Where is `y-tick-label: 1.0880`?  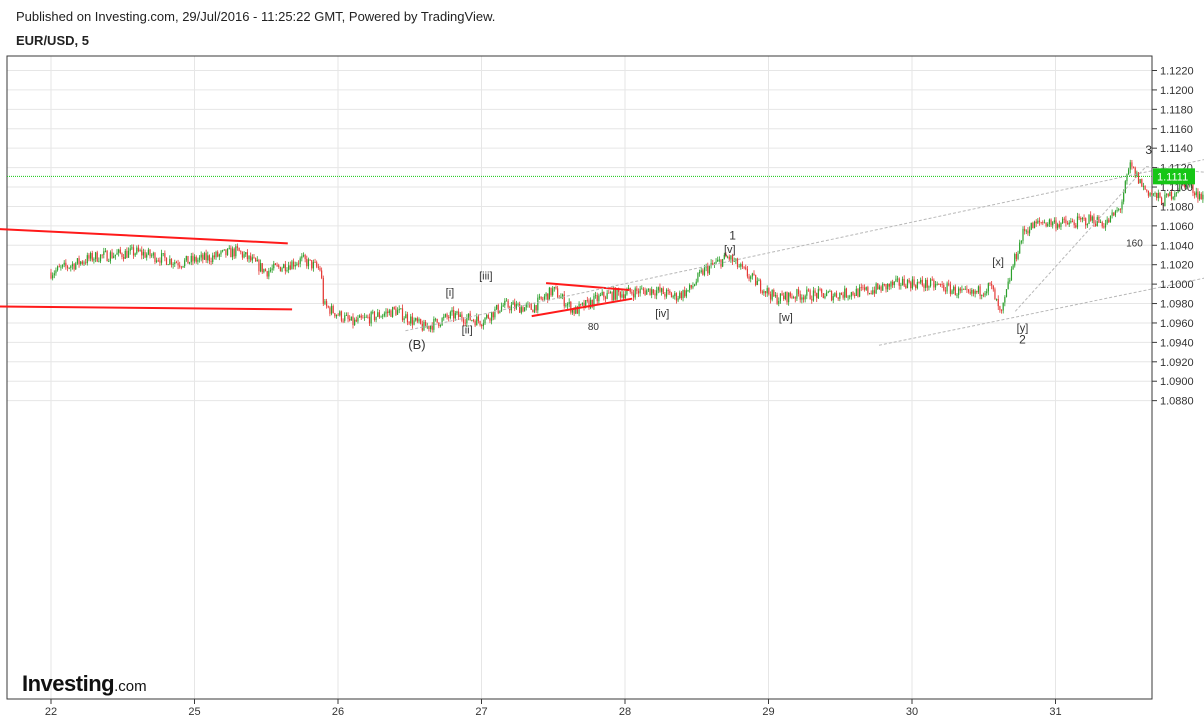
y-tick-label: 1.0880 is located at coordinates (1177, 402).